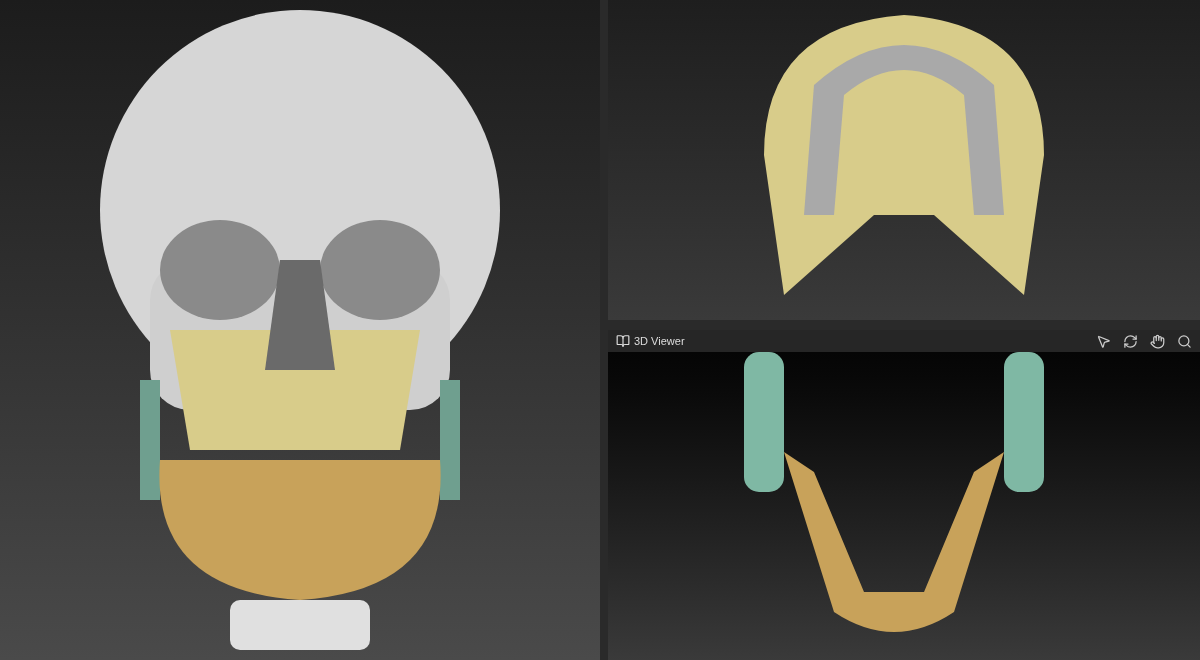 This screenshot has width=1200, height=660. Describe the element at coordinates (659, 341) in the screenshot. I see `panel-title: 3D Viewer` at that location.